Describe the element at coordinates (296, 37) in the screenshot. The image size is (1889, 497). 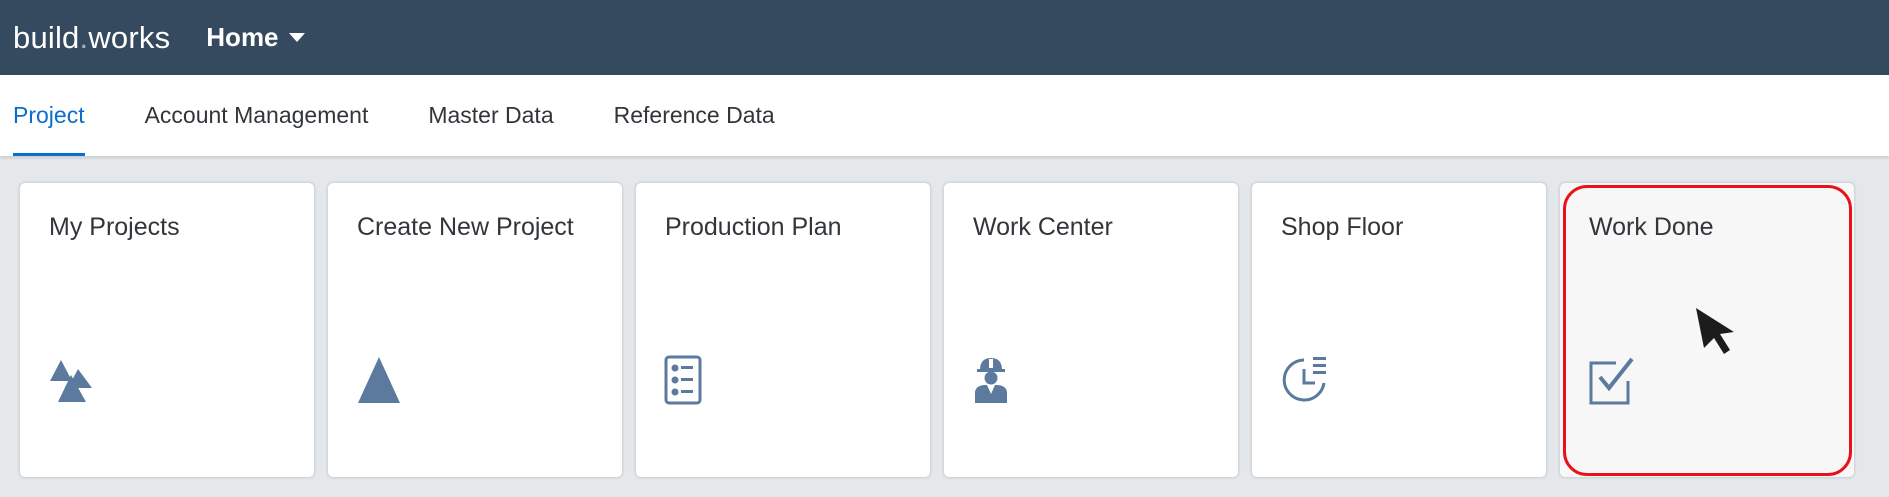
I see `caret-down-icon` at that location.